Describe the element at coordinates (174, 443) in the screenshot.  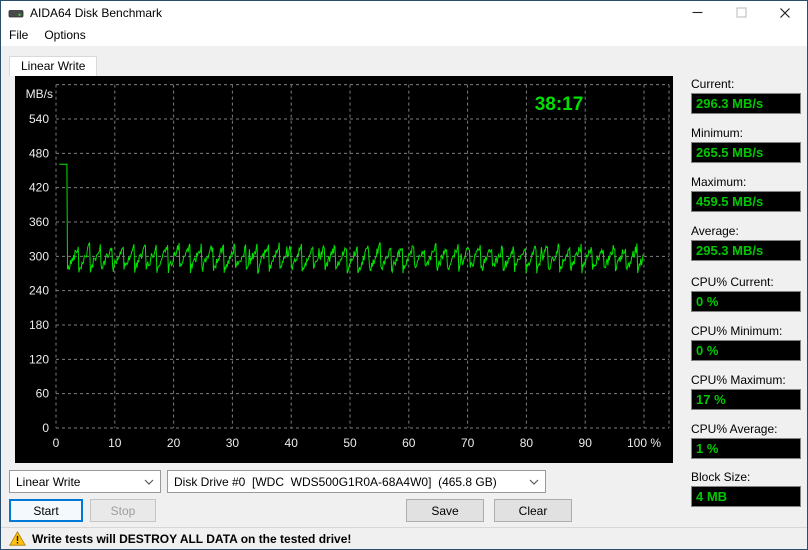
I see `svg-text: 20` at that location.